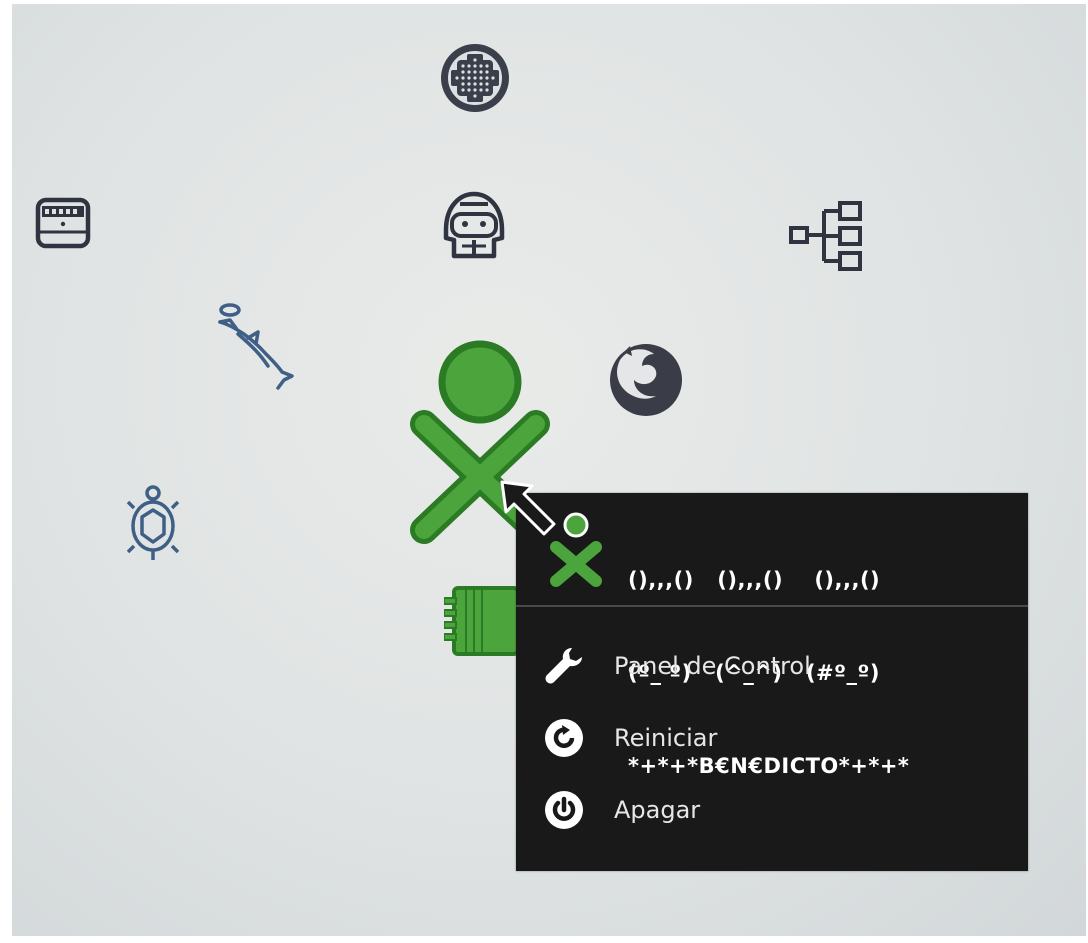 This screenshot has height=943, width=1088. Describe the element at coordinates (657, 810) in the screenshot. I see `menu-item-label: Apagar` at that location.